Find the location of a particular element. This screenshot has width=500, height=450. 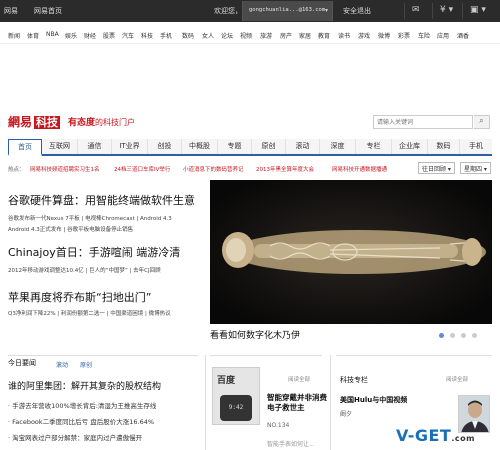

site-logo: 網易 科技 is located at coordinates (34, 121).